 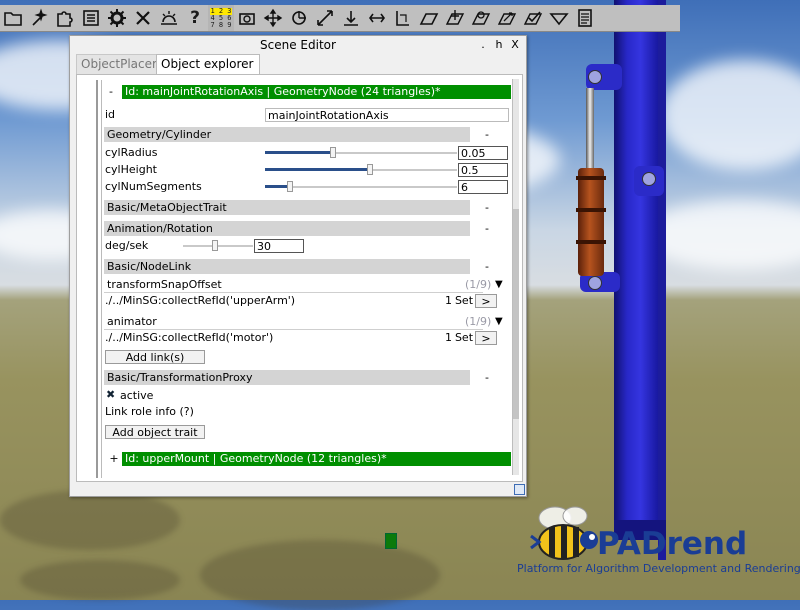 What do you see at coordinates (662, 280) in the screenshot?
I see `blue-tower-edge` at bounding box center [662, 280].